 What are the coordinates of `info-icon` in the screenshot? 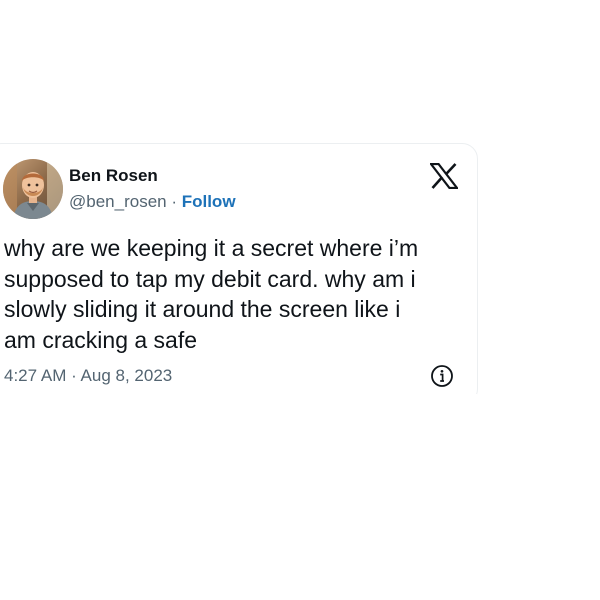 It's located at (442, 376).